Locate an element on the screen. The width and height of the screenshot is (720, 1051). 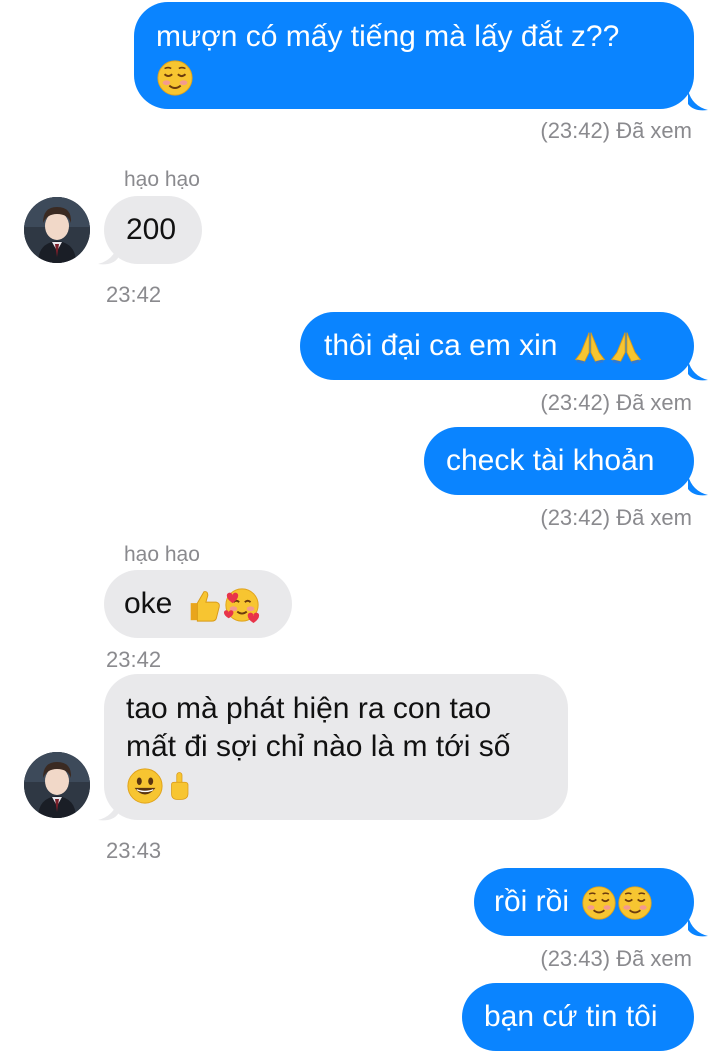
message-text: tao mà phát hiện ra con tao is located at coordinates (309, 708).